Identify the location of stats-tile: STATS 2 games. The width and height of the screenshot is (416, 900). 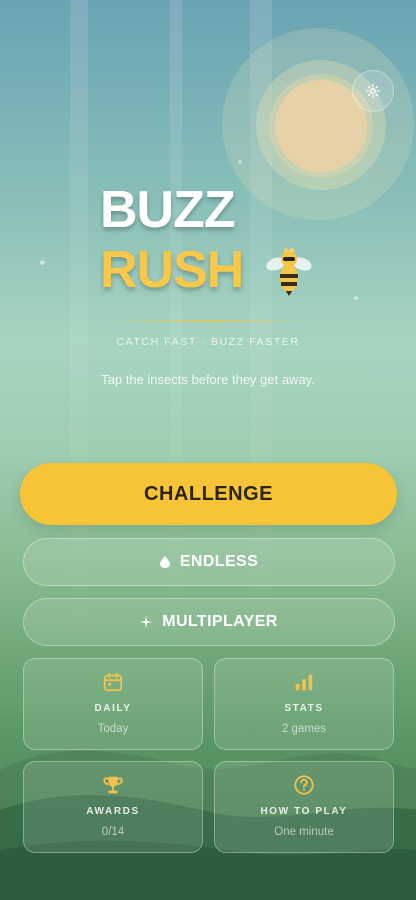
(304, 704).